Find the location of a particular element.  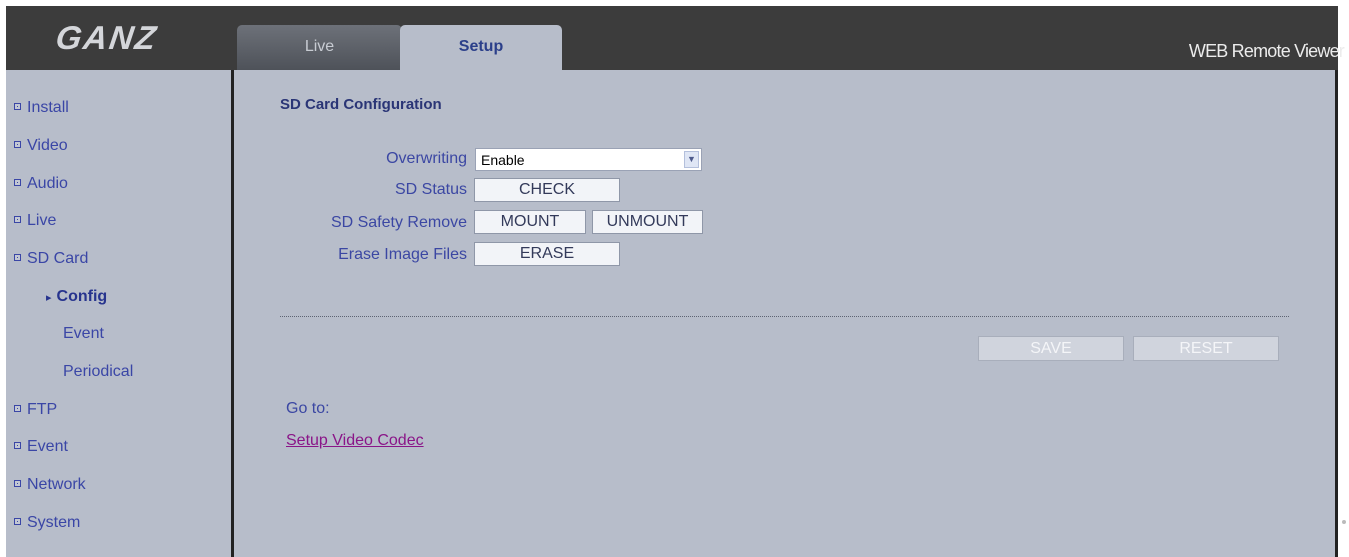

reset-button: RESET is located at coordinates (1206, 348).